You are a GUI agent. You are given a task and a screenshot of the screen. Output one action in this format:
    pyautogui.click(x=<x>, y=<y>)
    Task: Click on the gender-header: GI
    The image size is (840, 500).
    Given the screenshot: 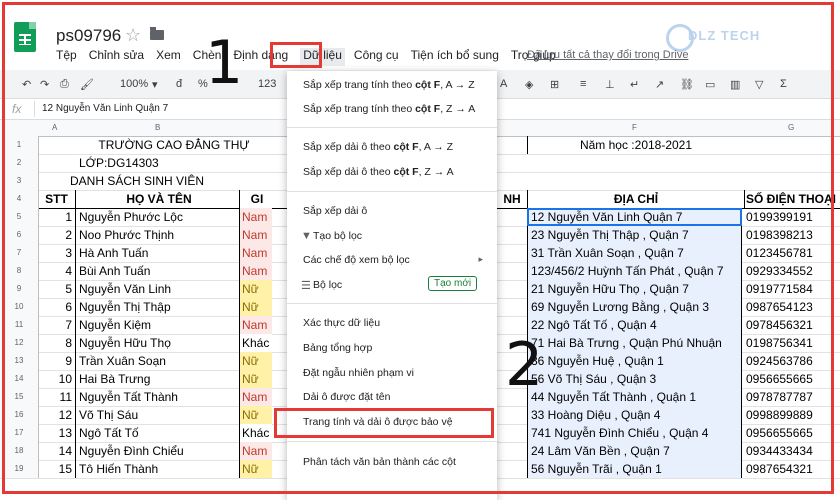 What is the action you would take?
    pyautogui.click(x=256, y=199)
    